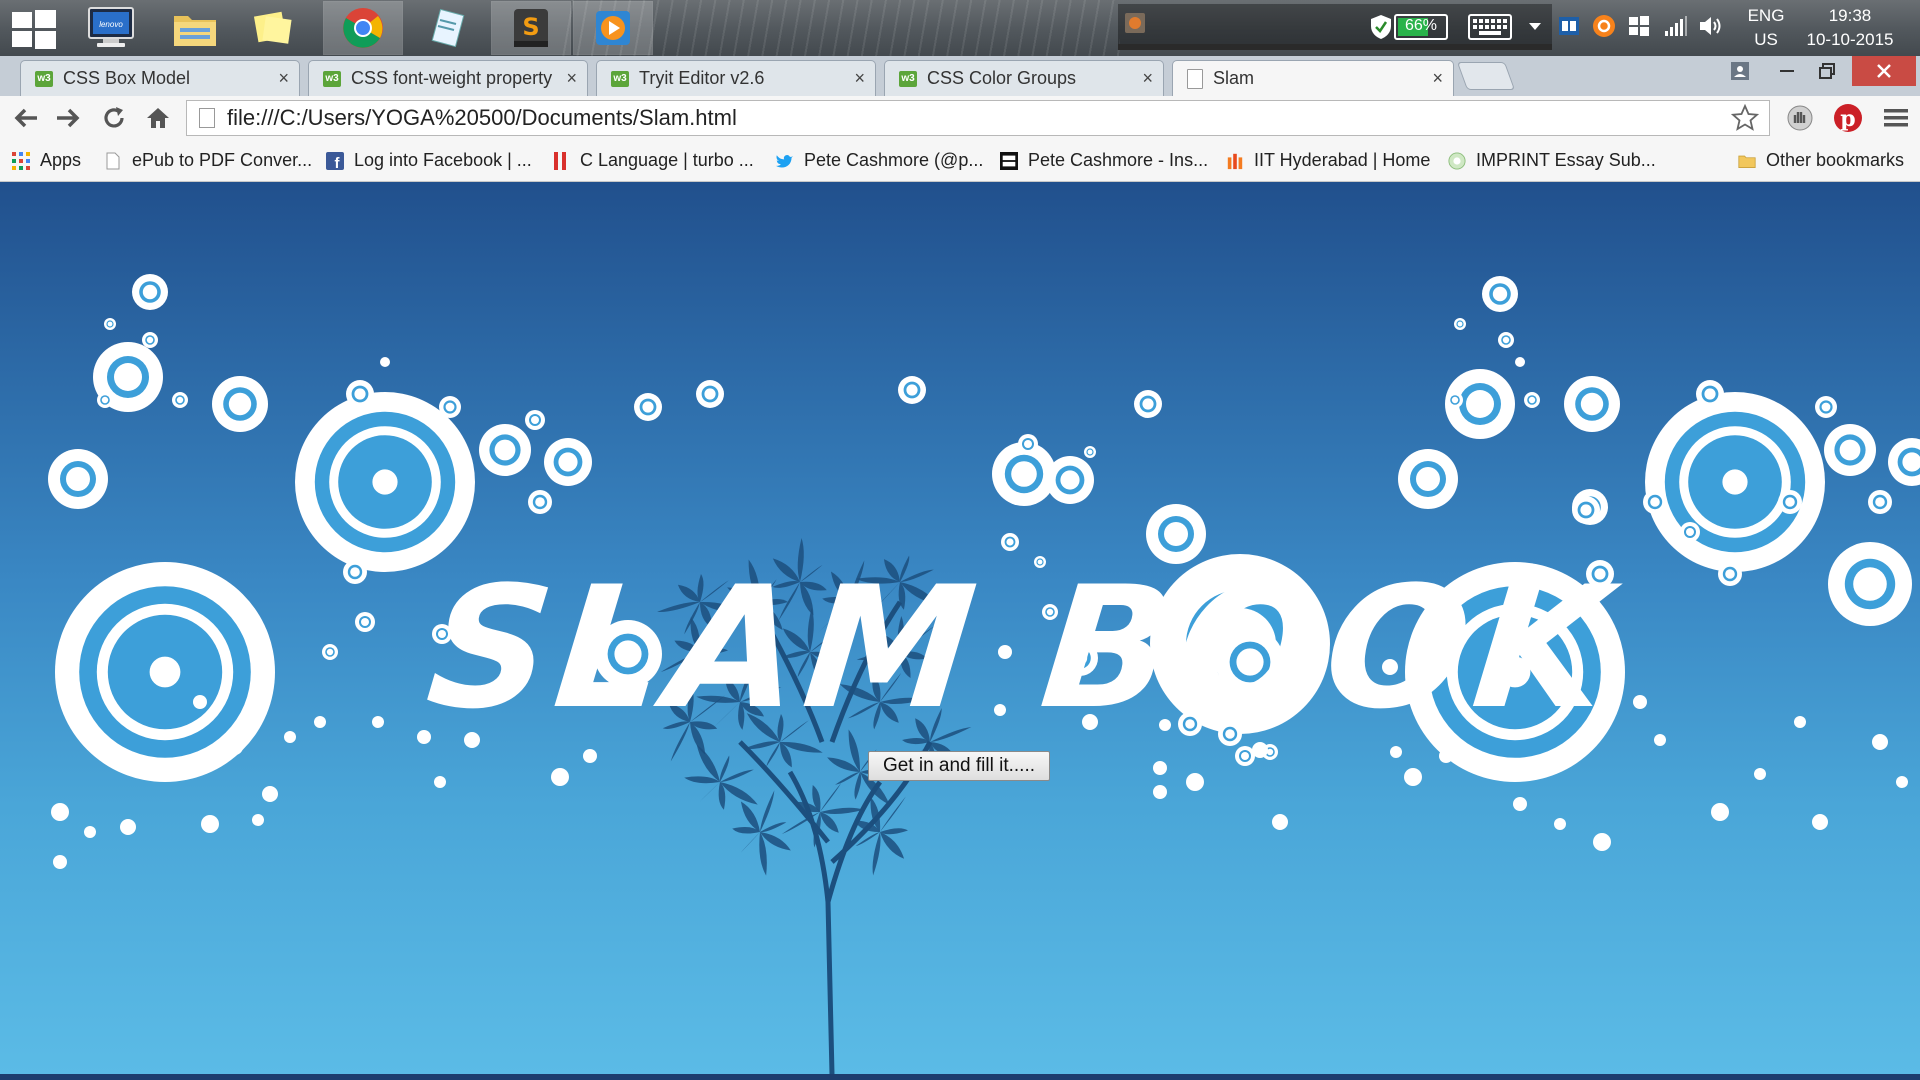 The height and width of the screenshot is (1080, 1920). I want to click on tab-css-font-weight: w3 CSS font-weight property ×, so click(448, 78).